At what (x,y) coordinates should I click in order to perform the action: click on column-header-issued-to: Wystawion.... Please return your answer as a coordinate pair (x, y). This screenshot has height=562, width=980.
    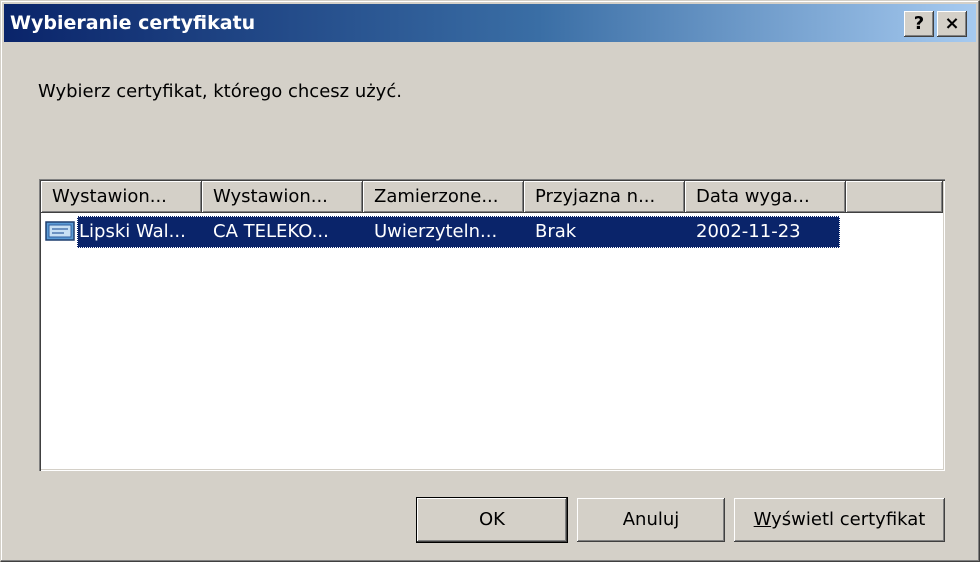
    Looking at the image, I should click on (121, 197).